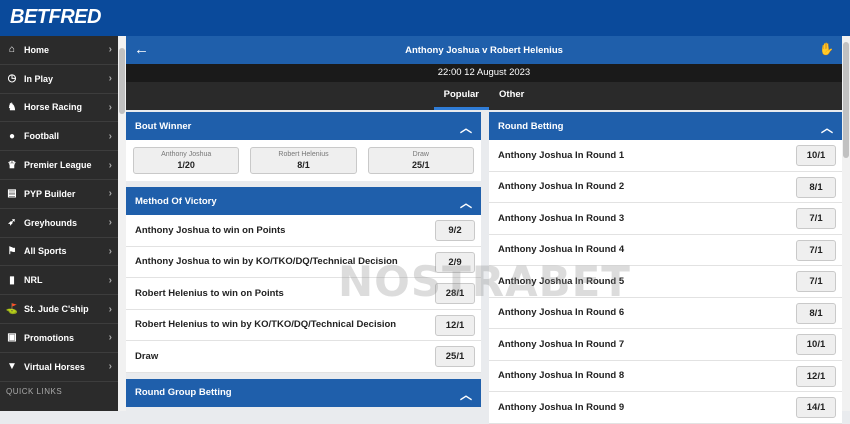 The width and height of the screenshot is (850, 424). I want to click on sidebar-item: ◷ In Play ›, so click(59, 79).